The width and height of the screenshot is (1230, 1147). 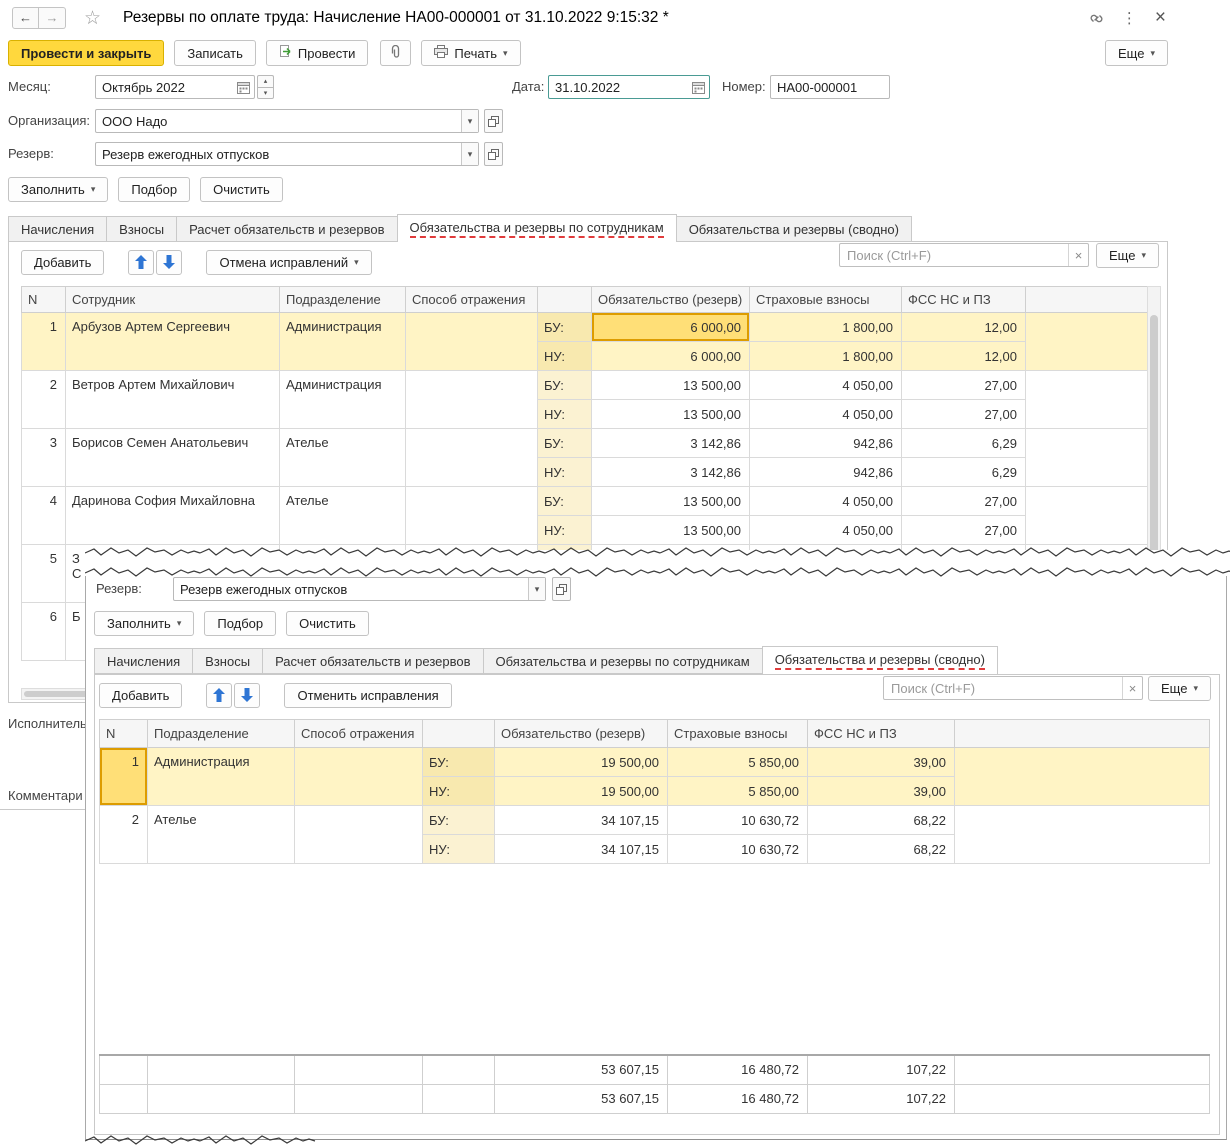 I want to click on organization-combo: ▾, so click(x=287, y=121).